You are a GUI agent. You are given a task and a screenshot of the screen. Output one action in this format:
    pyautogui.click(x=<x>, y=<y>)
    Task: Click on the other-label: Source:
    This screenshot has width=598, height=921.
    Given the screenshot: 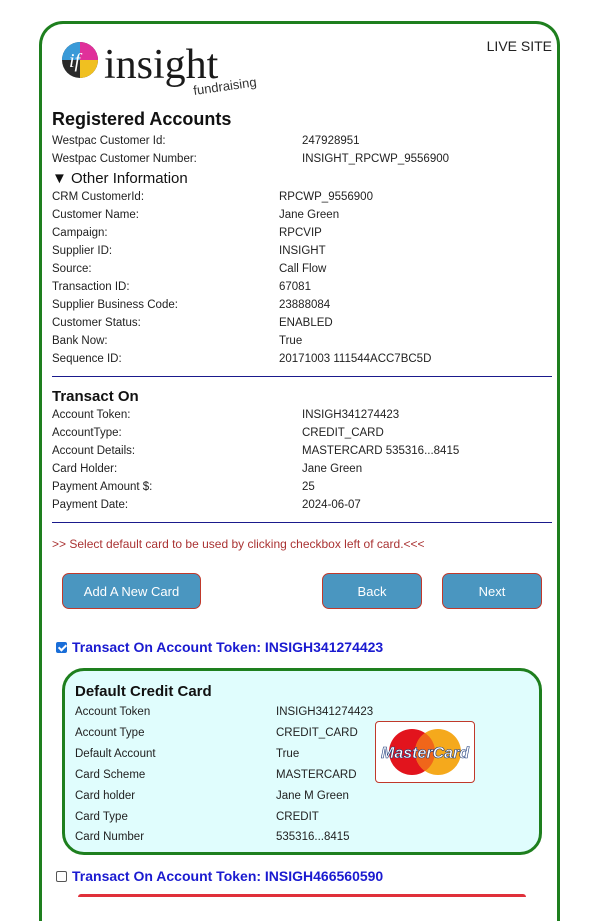 What is the action you would take?
    pyautogui.click(x=72, y=269)
    